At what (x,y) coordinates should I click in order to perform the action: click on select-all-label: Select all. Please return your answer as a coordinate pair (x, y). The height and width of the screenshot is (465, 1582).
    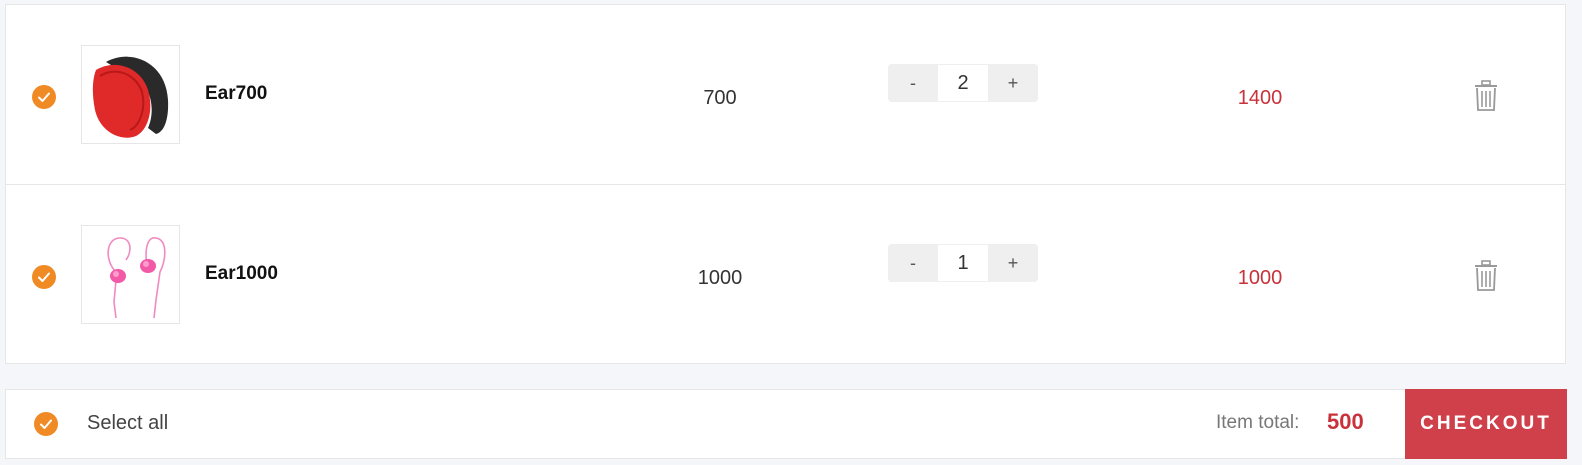
    Looking at the image, I should click on (127, 423).